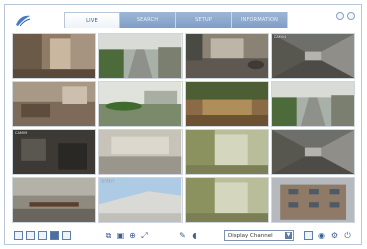 The image size is (367, 249). I want to click on top-right-icons, so click(345, 16).